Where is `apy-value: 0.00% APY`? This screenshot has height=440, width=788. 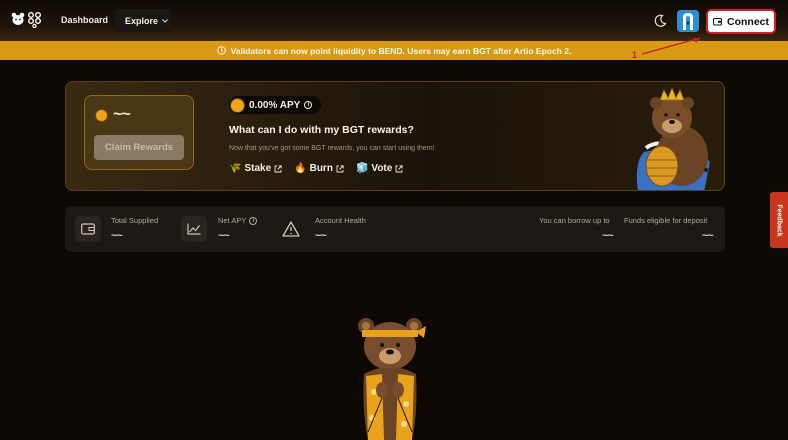
apy-value: 0.00% APY is located at coordinates (275, 105).